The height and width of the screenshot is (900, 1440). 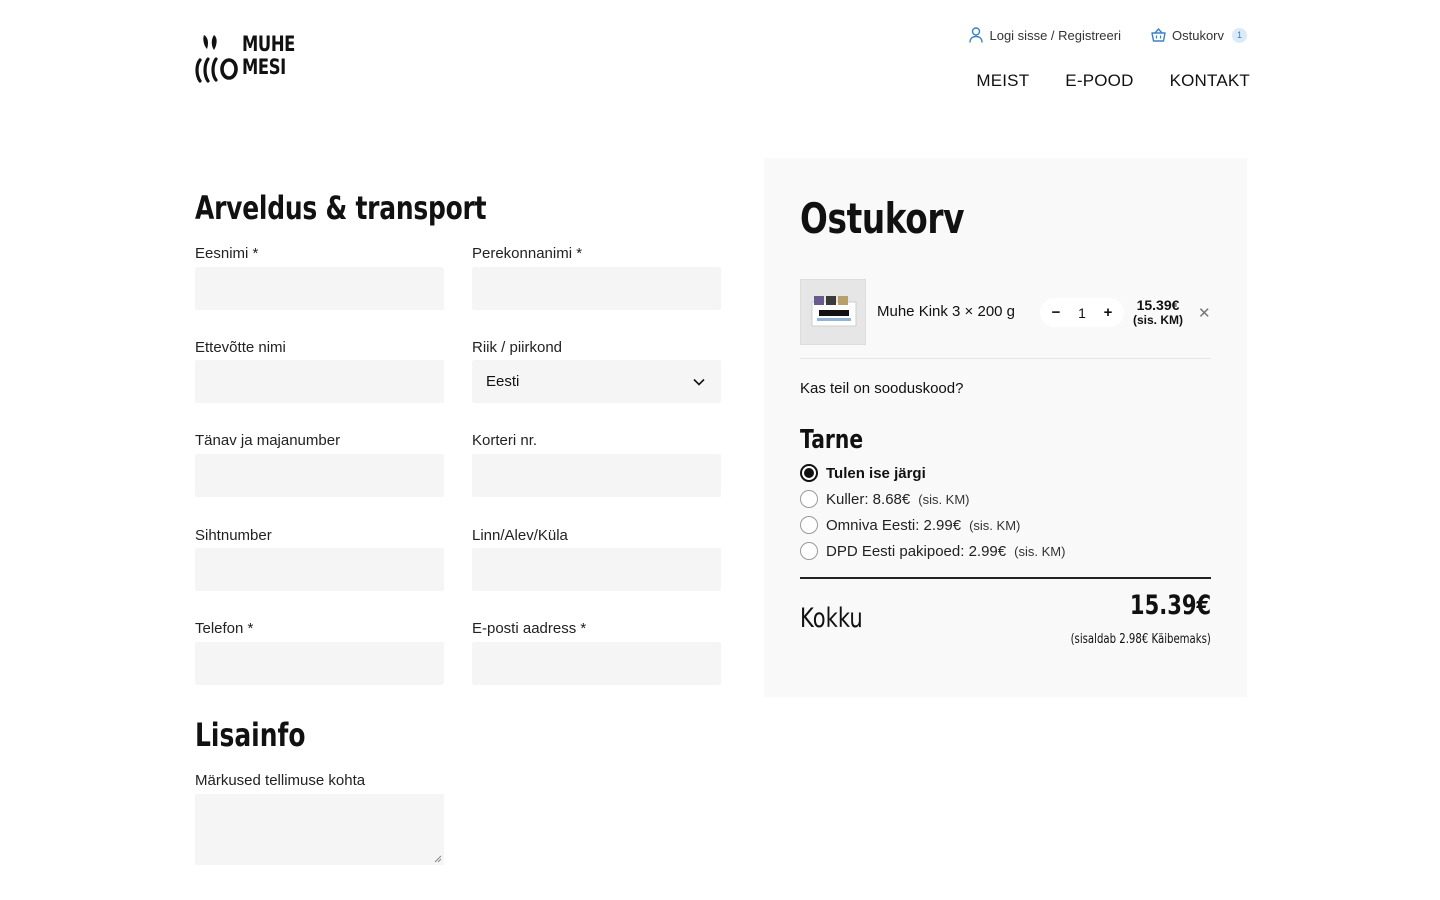 I want to click on order-notes-label: Märkused tellimuse kohta, so click(x=280, y=780).